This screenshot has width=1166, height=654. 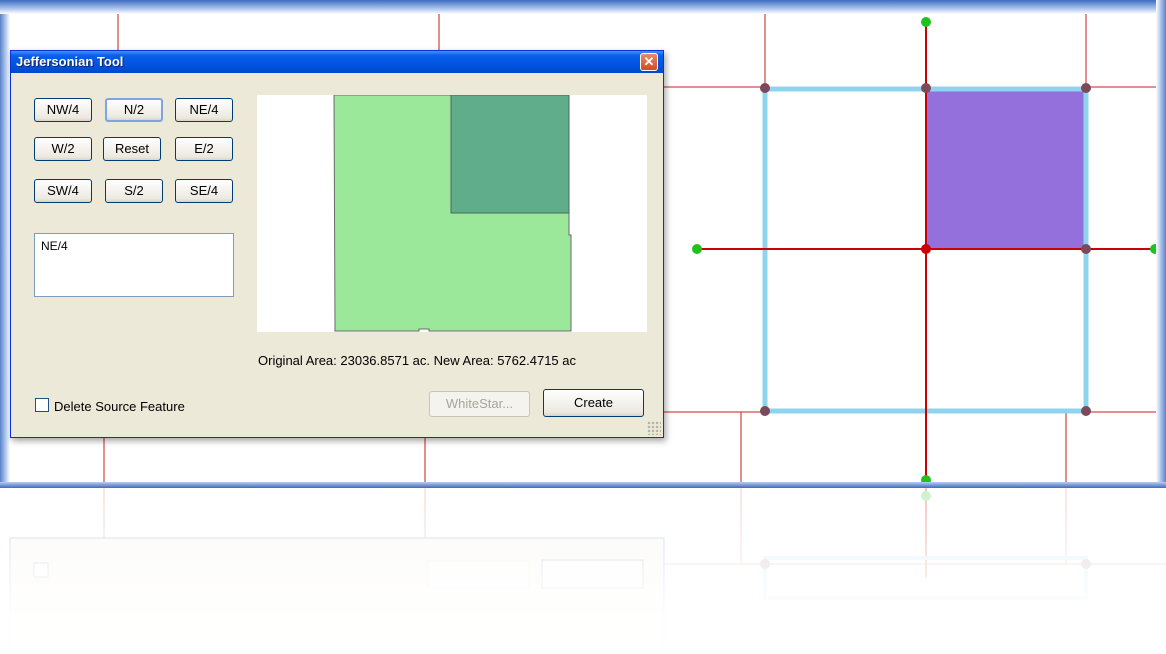 I want to click on parcel-preview, so click(x=452, y=213).